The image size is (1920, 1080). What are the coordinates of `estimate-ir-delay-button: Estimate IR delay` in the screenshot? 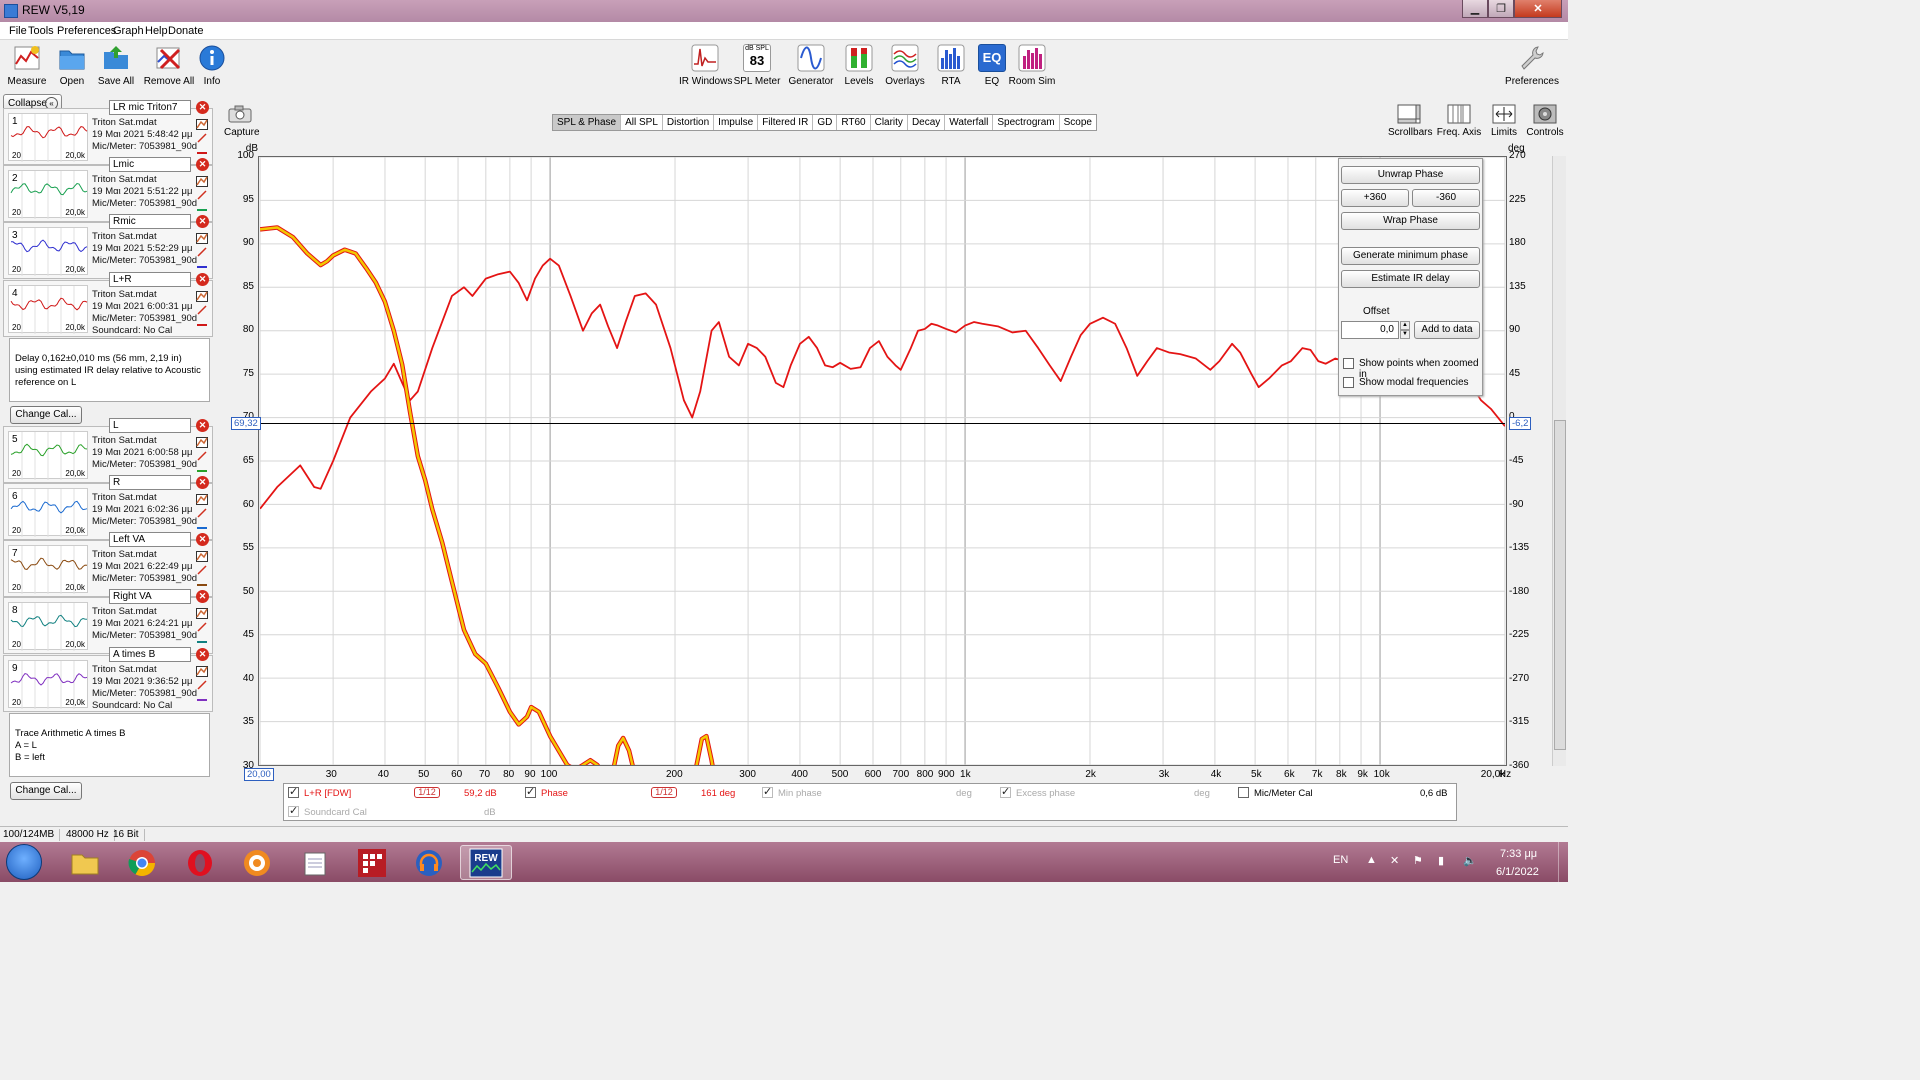 It's located at (1410, 279).